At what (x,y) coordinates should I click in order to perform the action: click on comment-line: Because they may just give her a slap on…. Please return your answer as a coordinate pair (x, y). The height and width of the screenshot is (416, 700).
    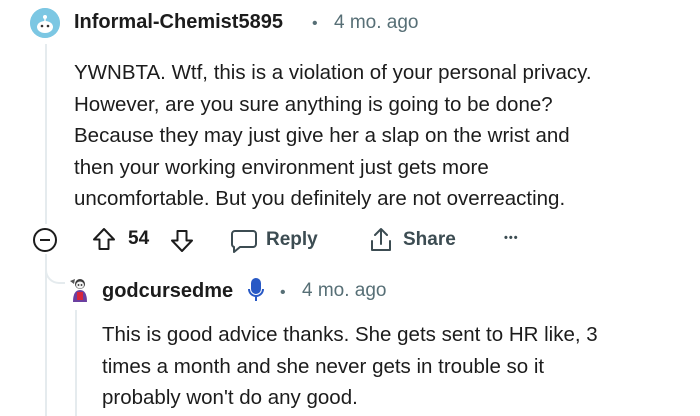
    Looking at the image, I should click on (322, 135).